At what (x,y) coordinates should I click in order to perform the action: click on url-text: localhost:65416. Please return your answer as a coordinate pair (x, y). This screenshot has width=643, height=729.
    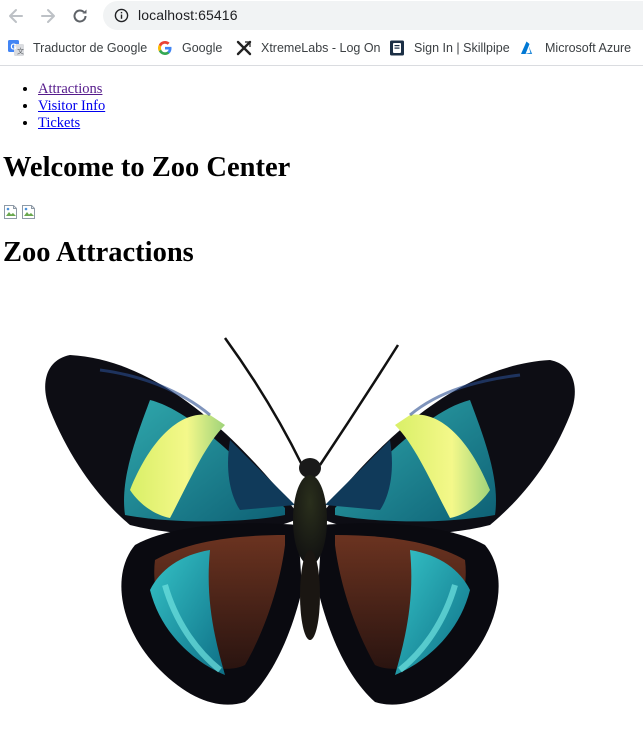
    Looking at the image, I should click on (188, 15).